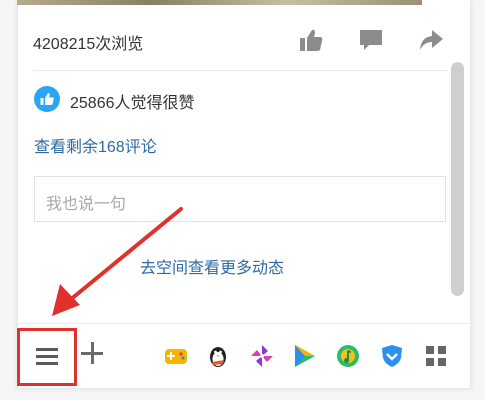  Describe the element at coordinates (176, 356) in the screenshot. I see `game-icon` at that location.